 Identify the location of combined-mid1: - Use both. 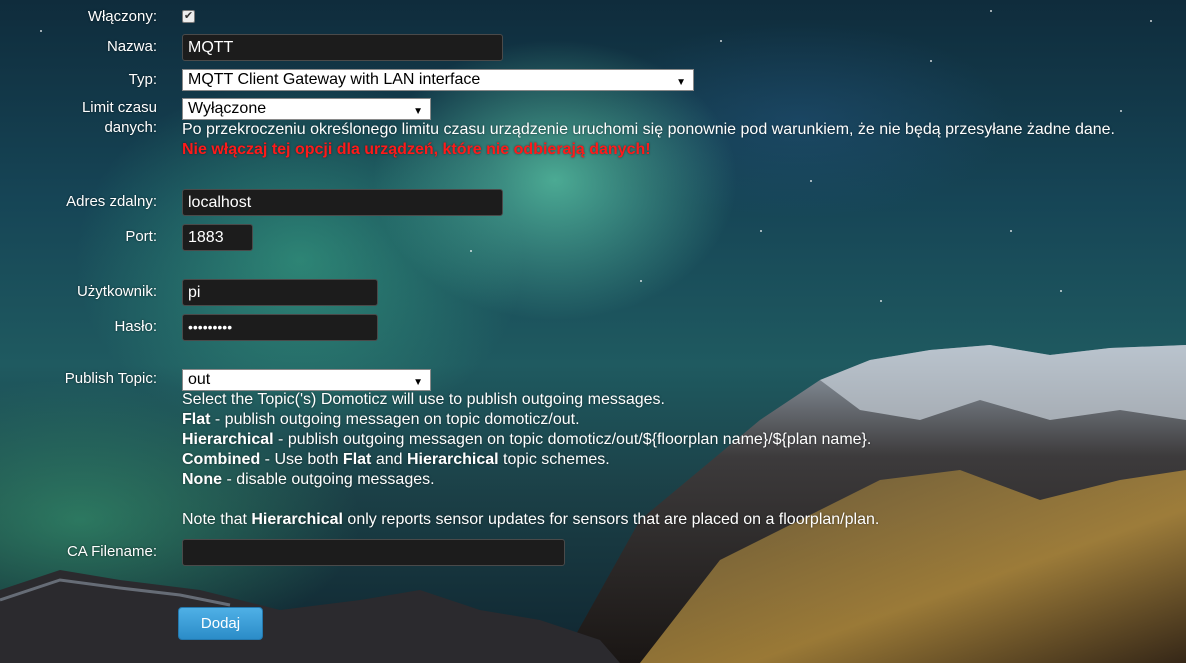
(301, 459).